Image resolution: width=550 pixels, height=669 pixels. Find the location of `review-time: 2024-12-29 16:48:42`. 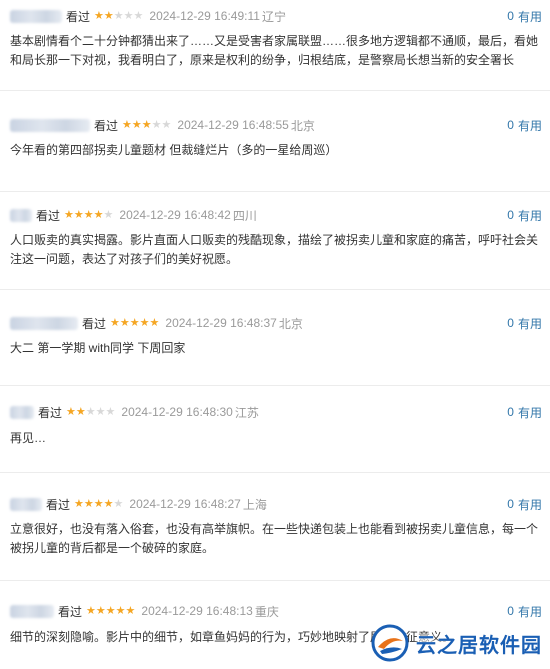

review-time: 2024-12-29 16:48:42 is located at coordinates (175, 215).